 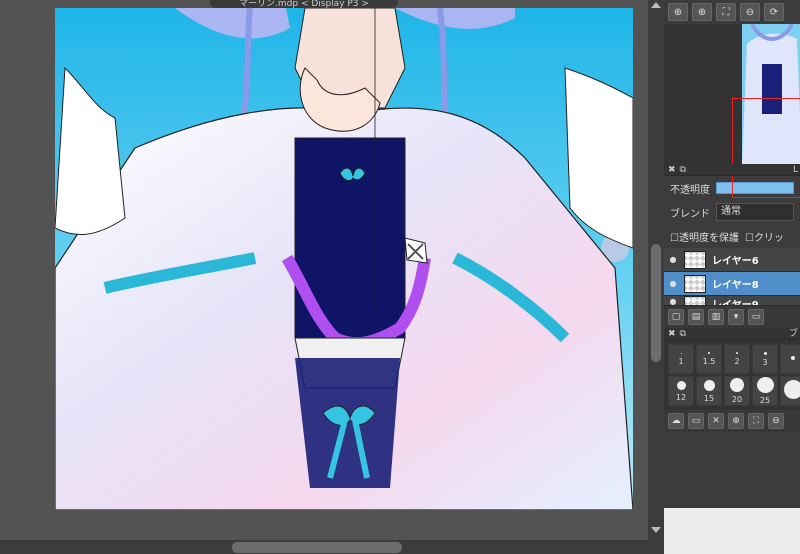 I want to click on navigator-toolbar: ⊕ ⊕ ⛶ ⊖ ⟳, so click(x=732, y=12).